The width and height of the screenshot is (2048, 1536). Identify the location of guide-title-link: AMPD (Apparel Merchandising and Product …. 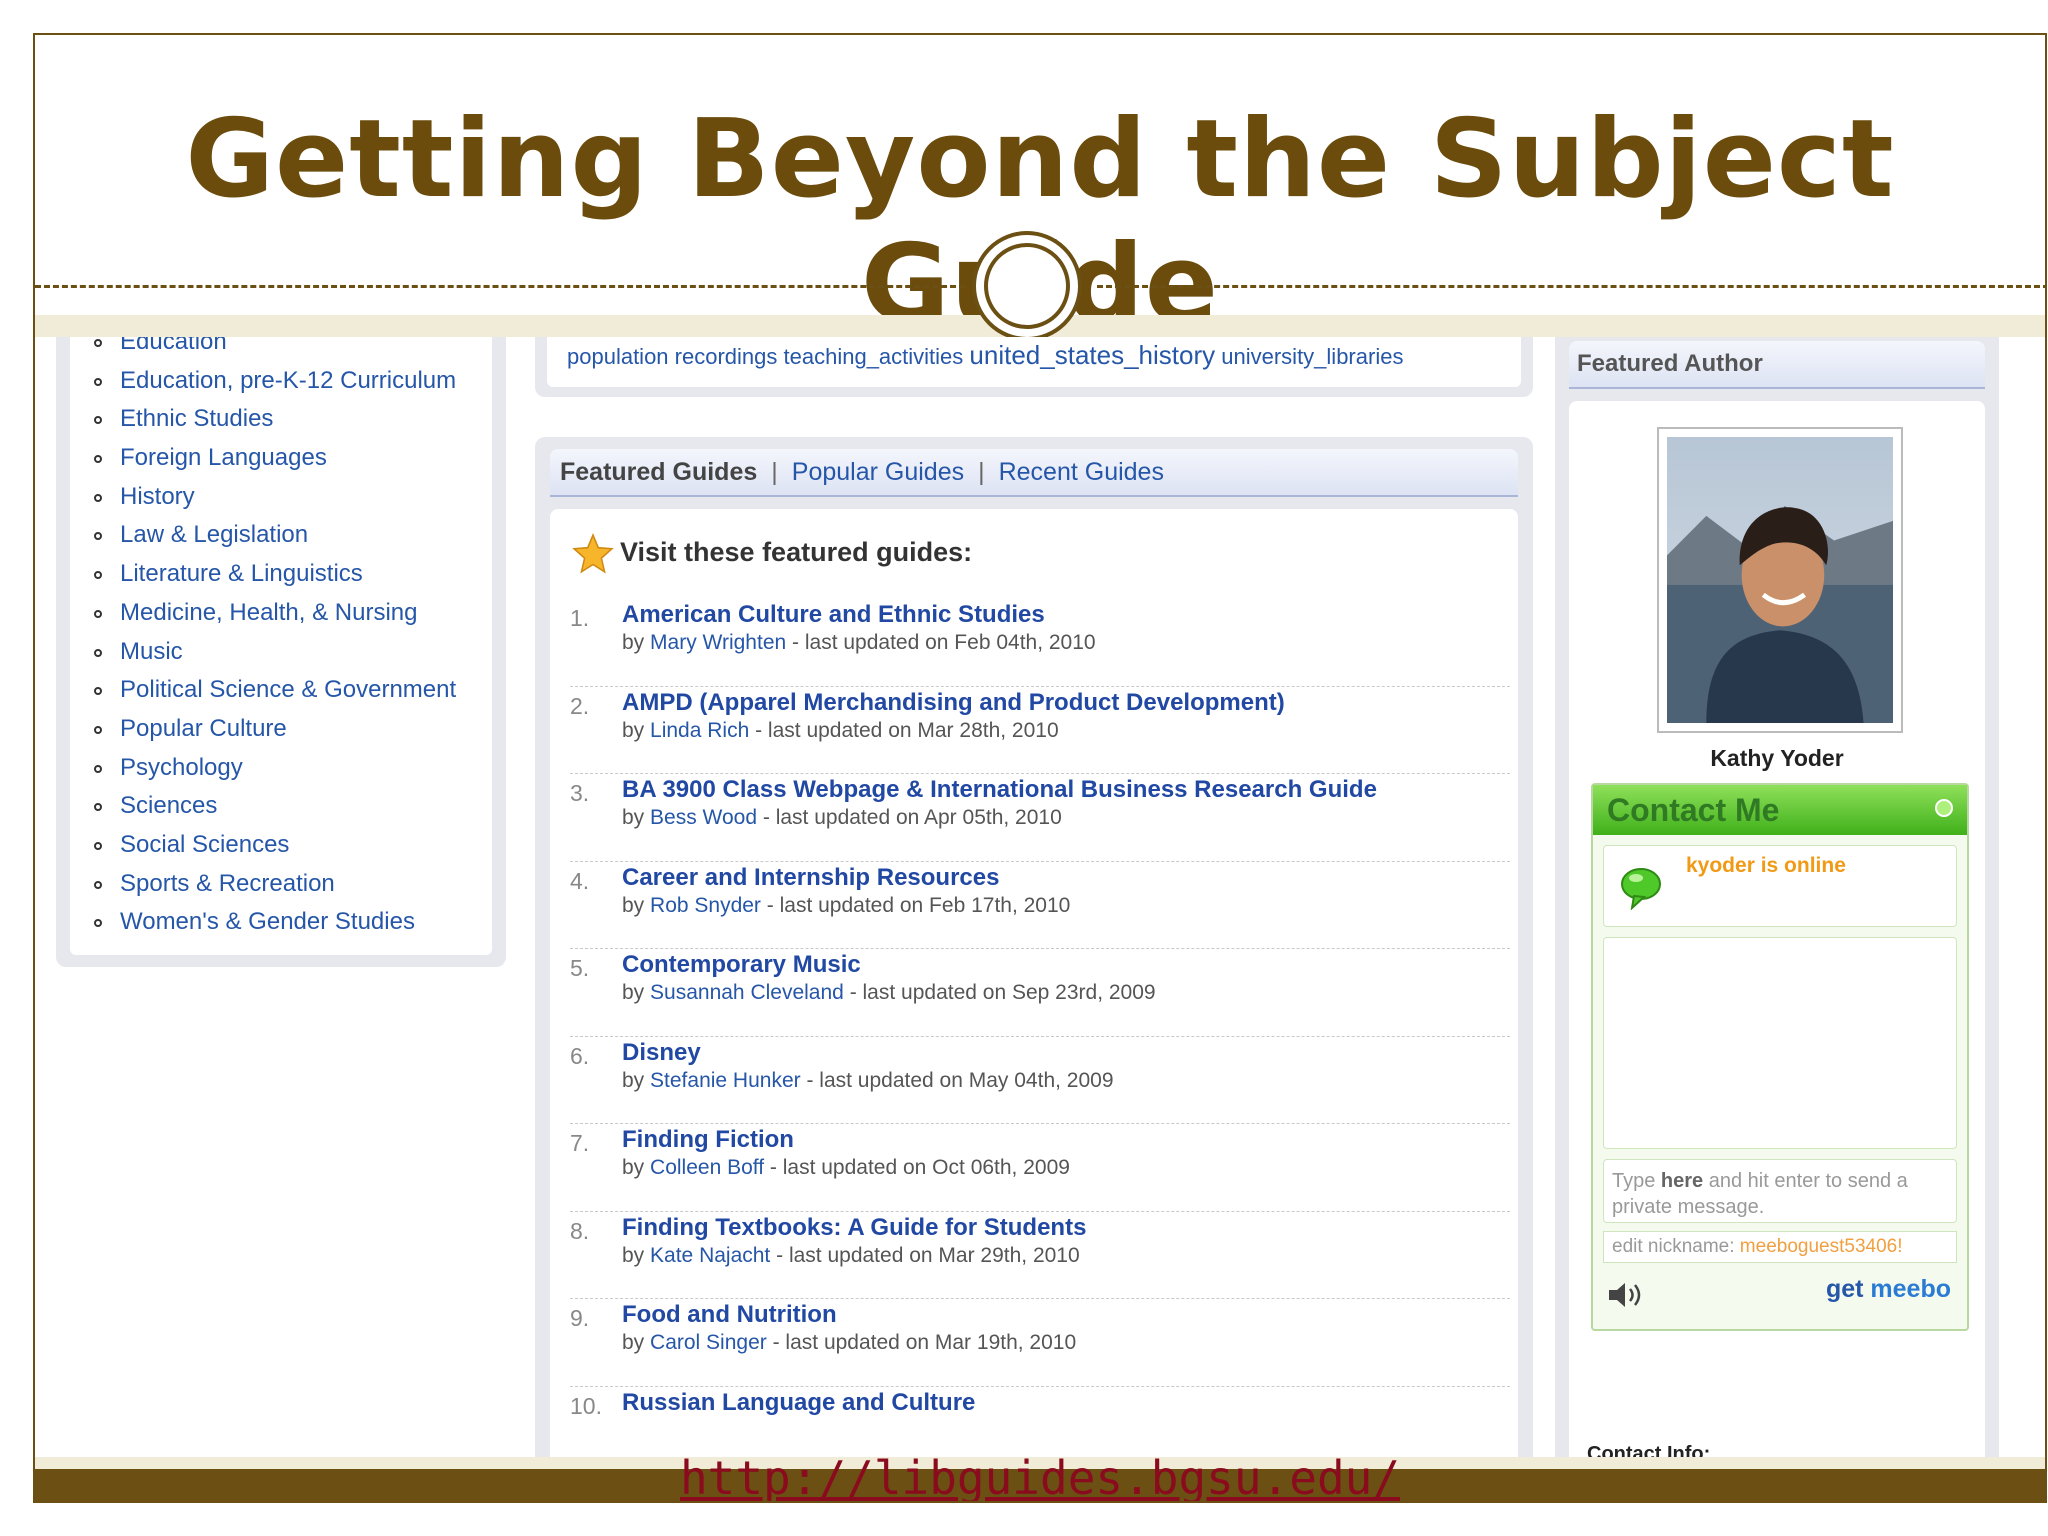
(953, 703).